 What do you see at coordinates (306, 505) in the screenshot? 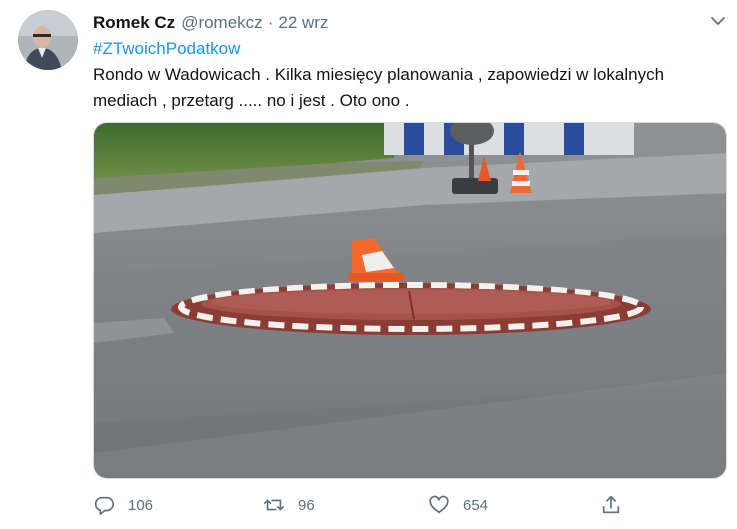
I see `retweet-count: 96` at bounding box center [306, 505].